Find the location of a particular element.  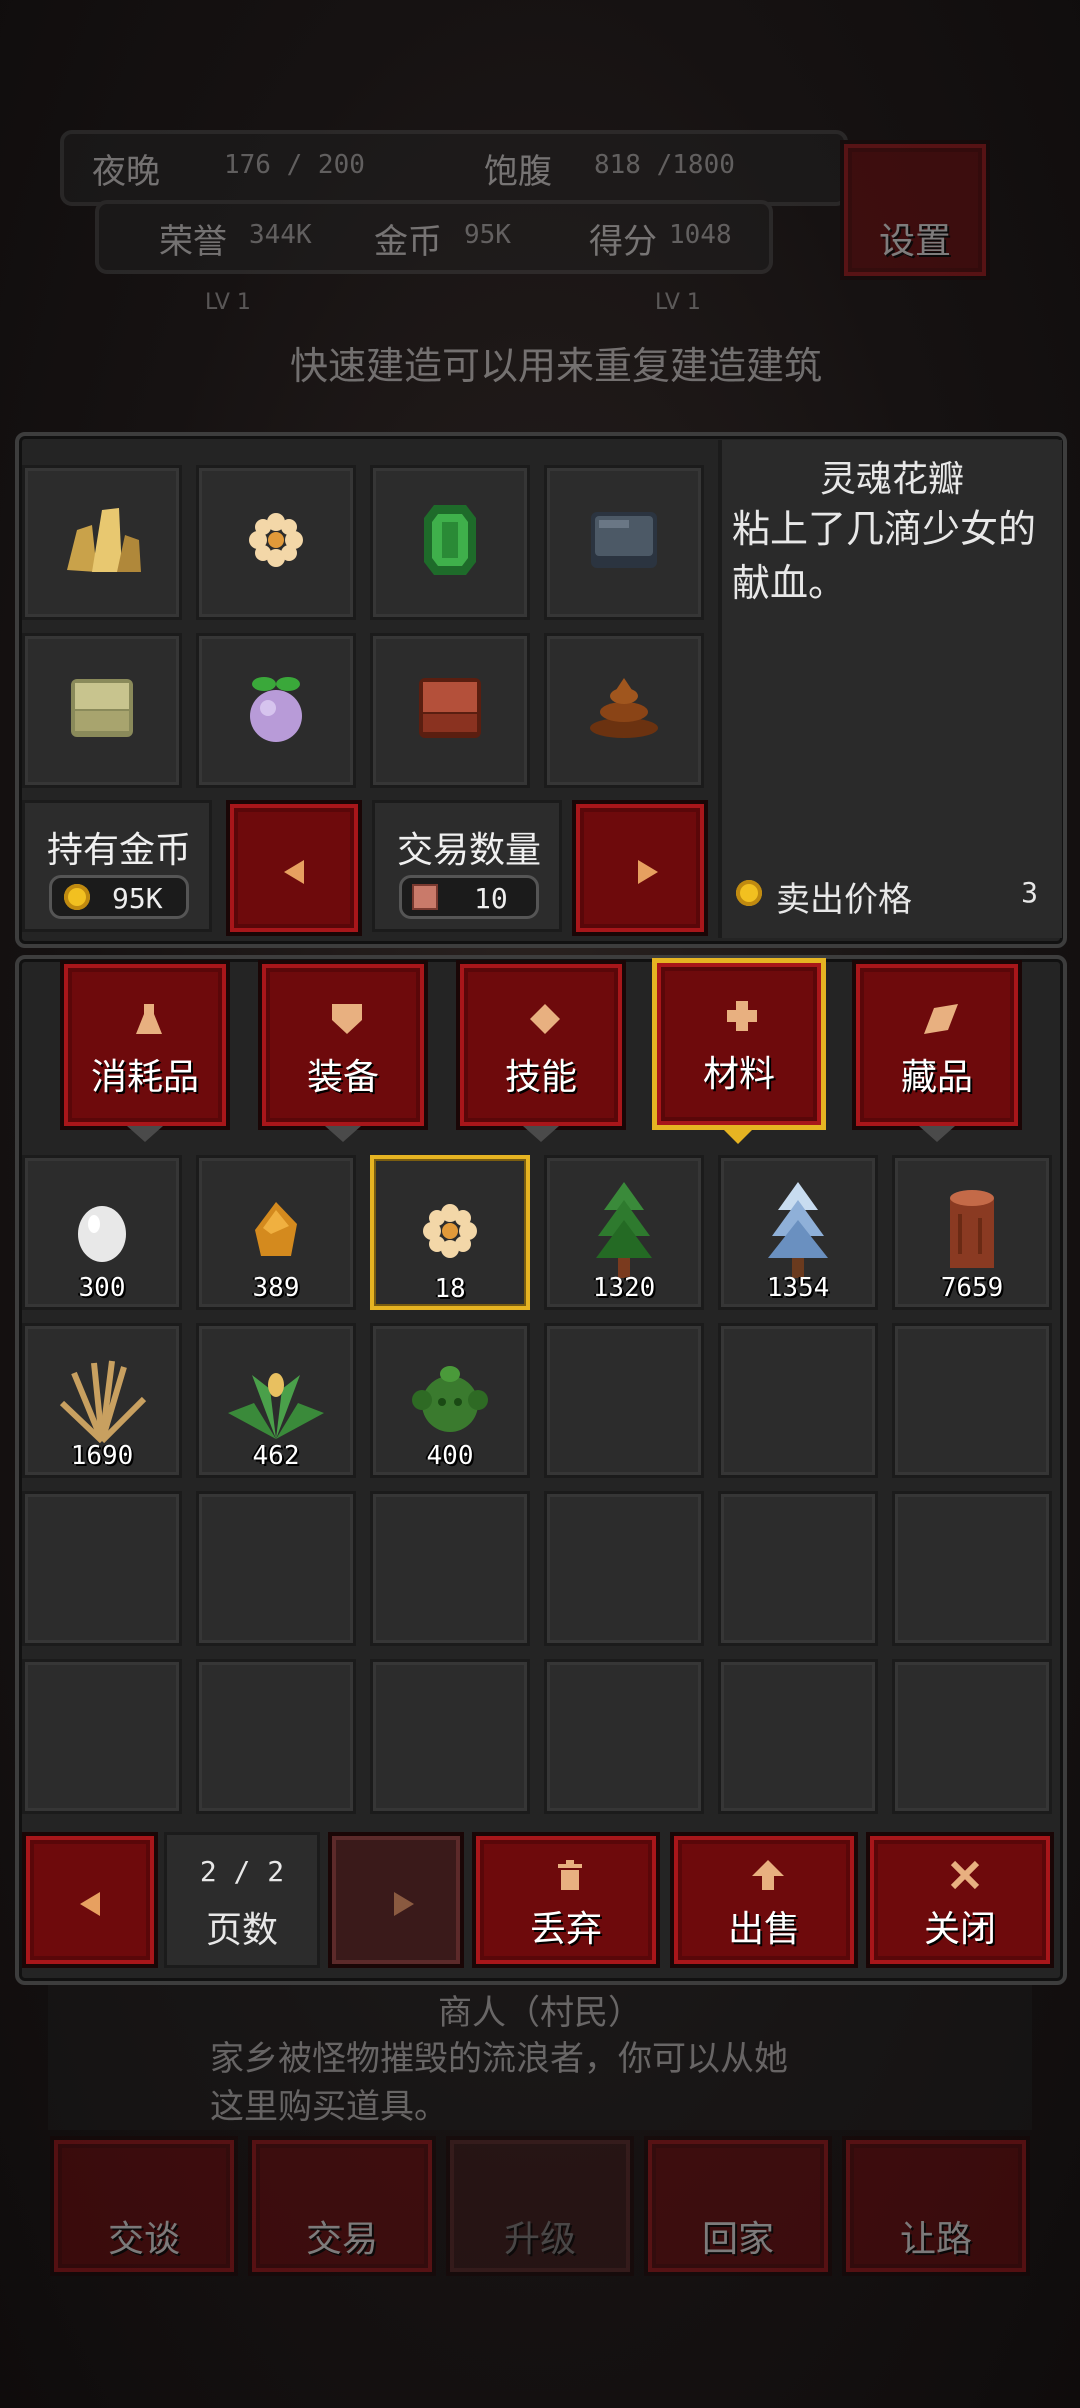

upgrade-label: 升级 is located at coordinates (539, 2239).